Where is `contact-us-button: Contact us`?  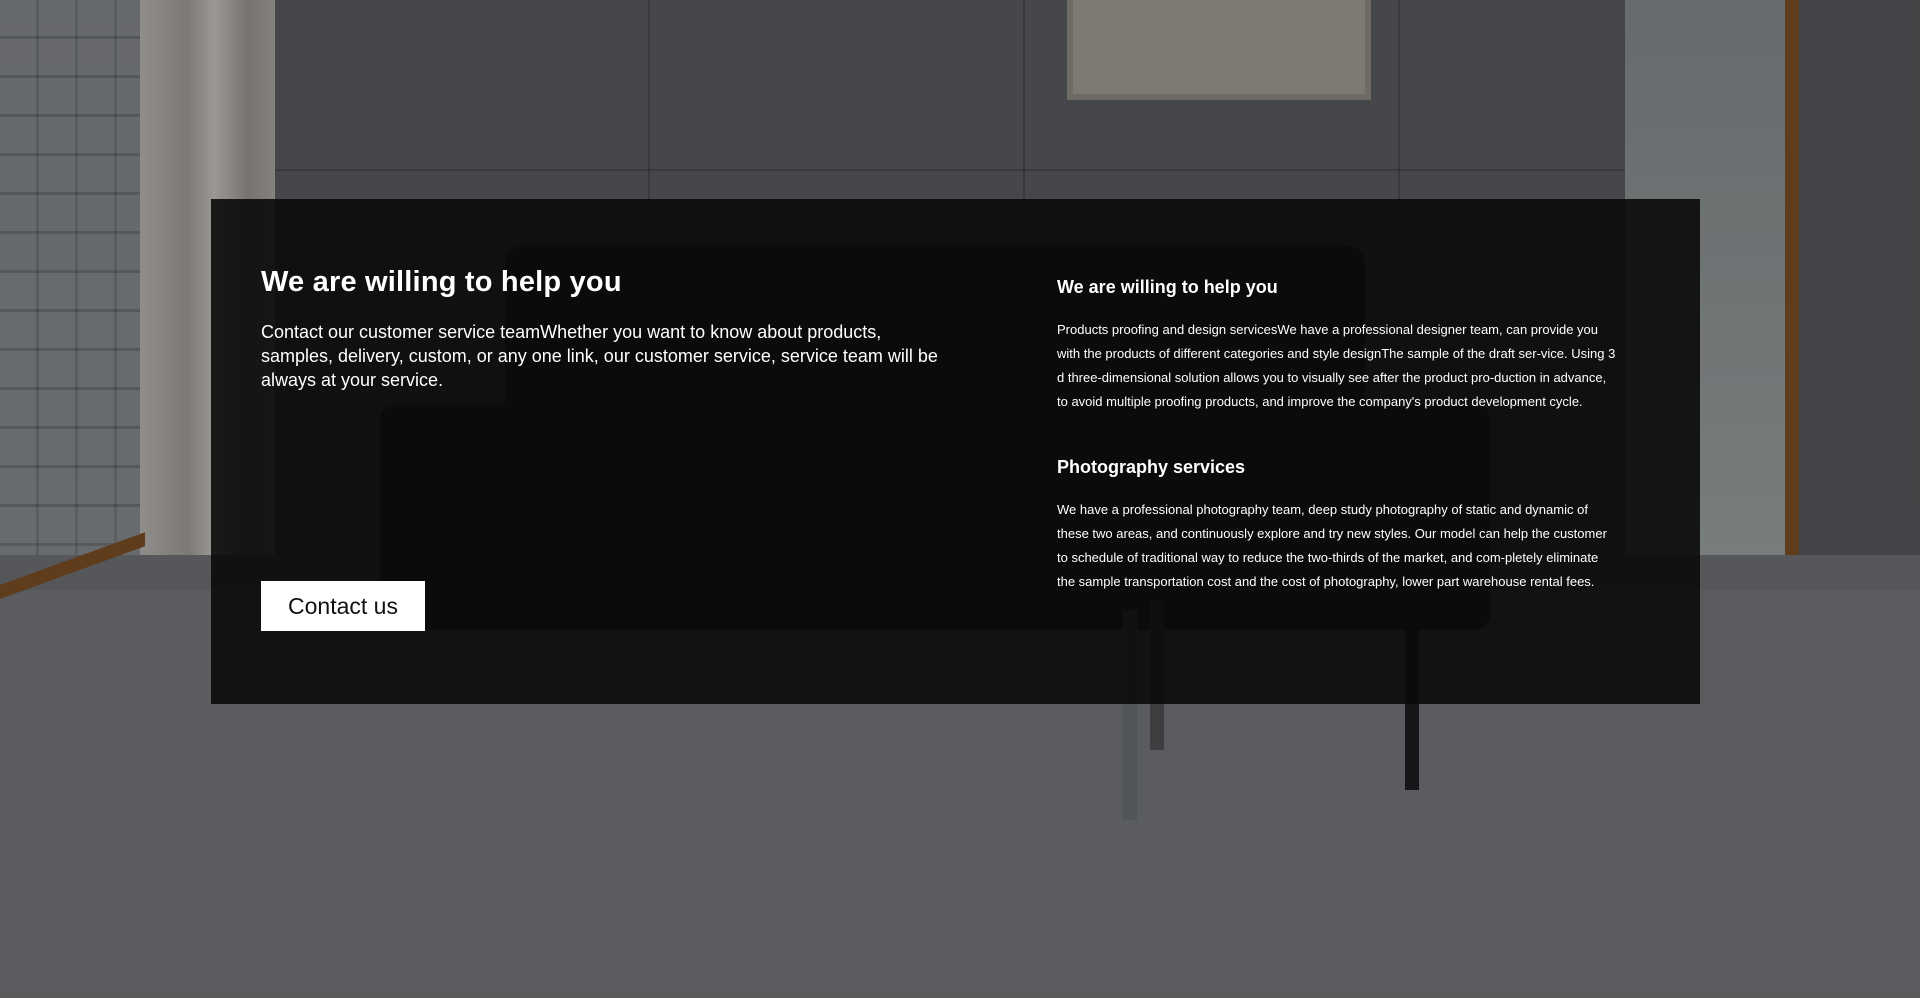 contact-us-button: Contact us is located at coordinates (343, 606).